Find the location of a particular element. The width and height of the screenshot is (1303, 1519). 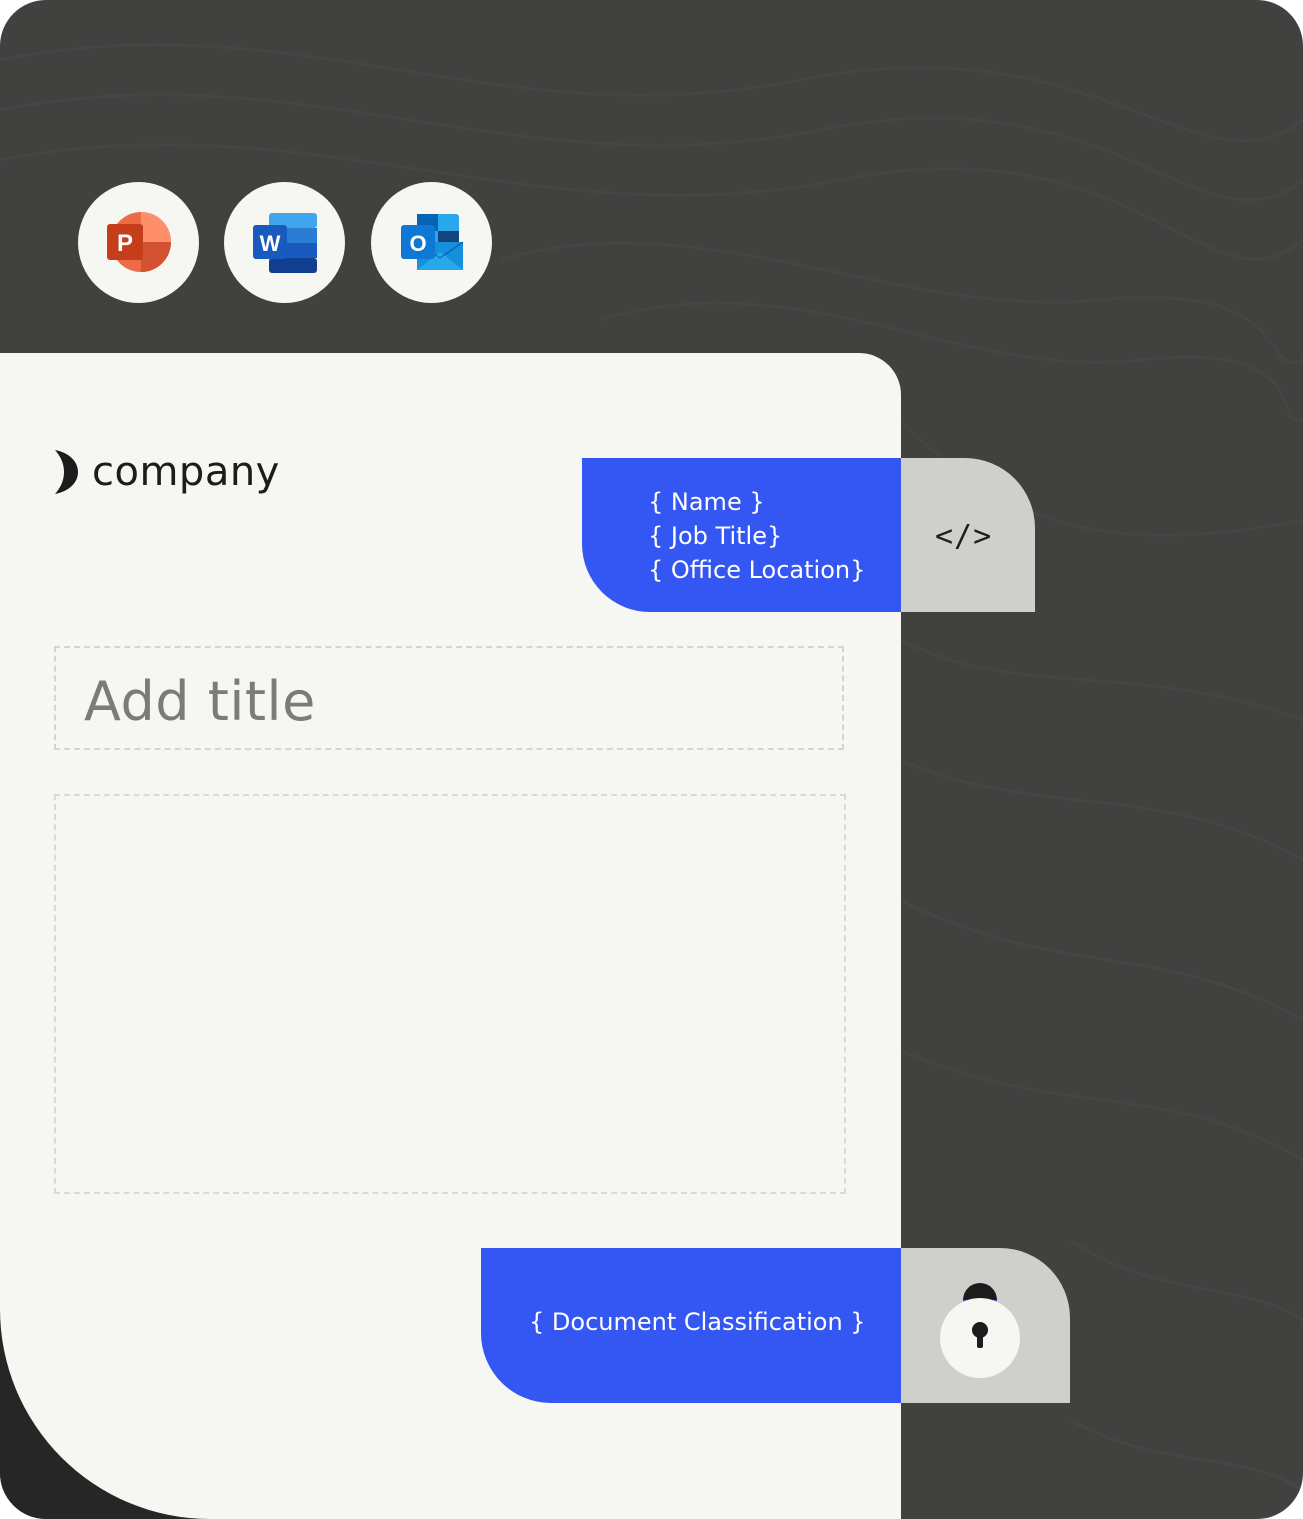

company-logo-text: company is located at coordinates (186, 472).